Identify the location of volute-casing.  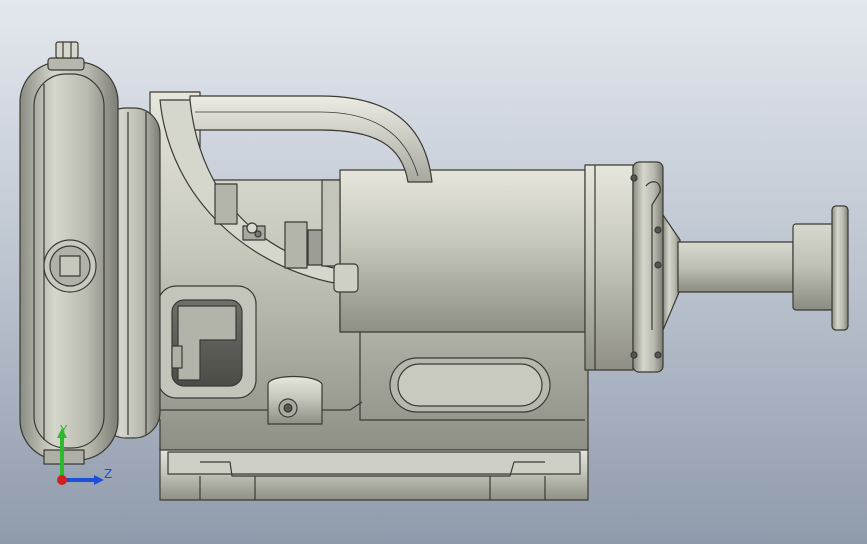
(69, 253).